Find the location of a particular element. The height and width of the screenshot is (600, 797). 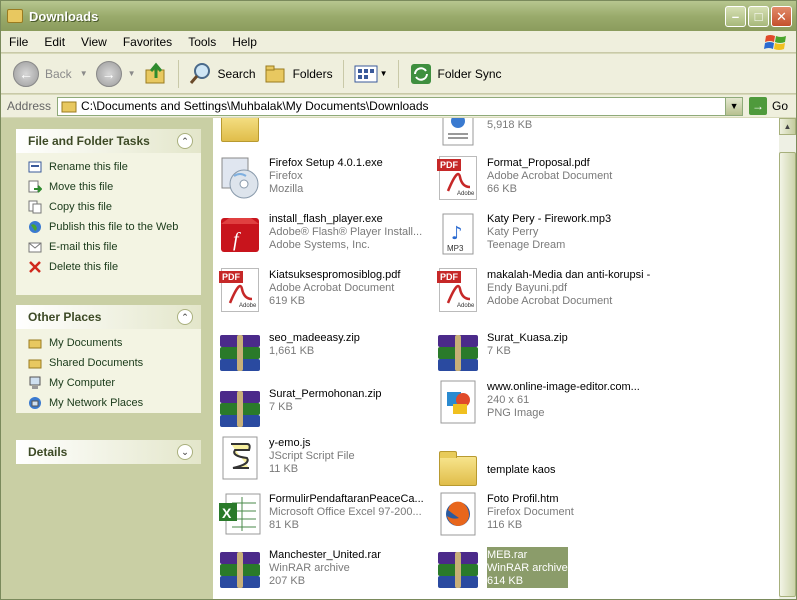

menu-file: File is located at coordinates (18, 42).